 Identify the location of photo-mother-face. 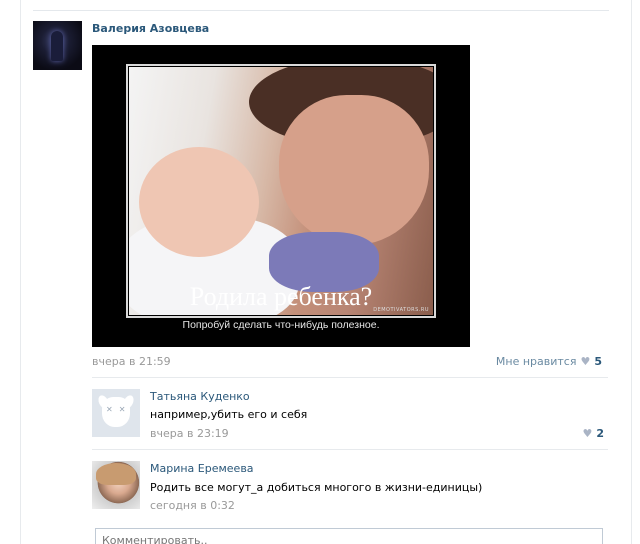
(354, 170).